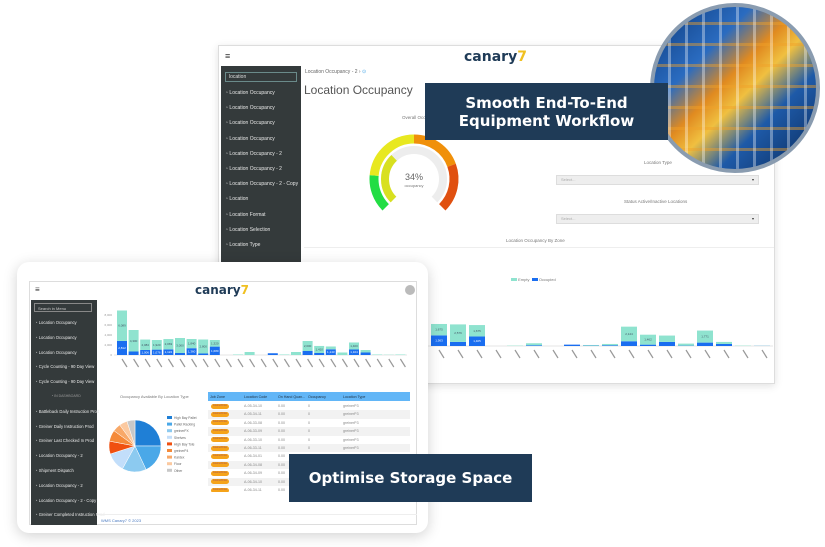 This screenshot has height=547, width=825. Describe the element at coordinates (413, 177) in the screenshot. I see `gauge-value: 34%` at that location.